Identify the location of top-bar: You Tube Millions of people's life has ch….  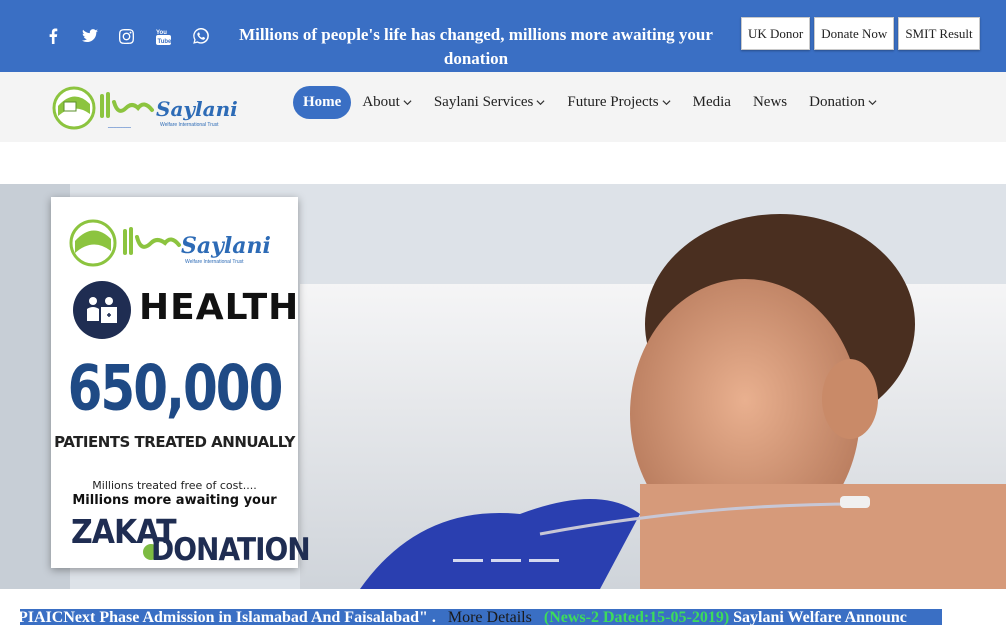
(503, 36).